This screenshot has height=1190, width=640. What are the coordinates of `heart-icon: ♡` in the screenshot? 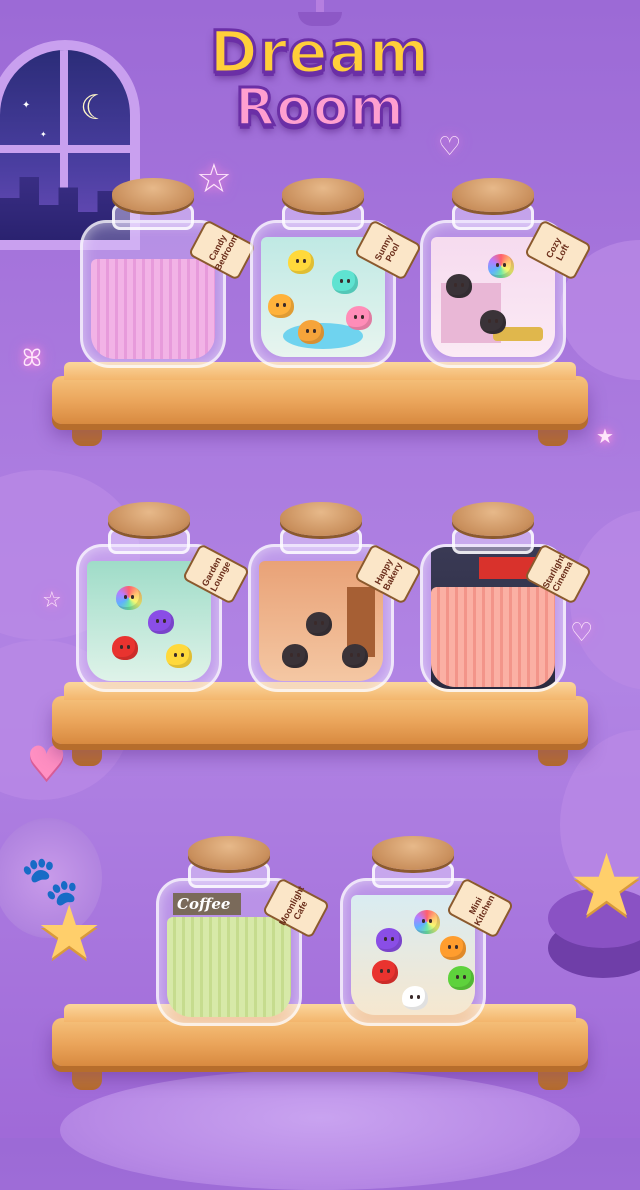 It's located at (582, 633).